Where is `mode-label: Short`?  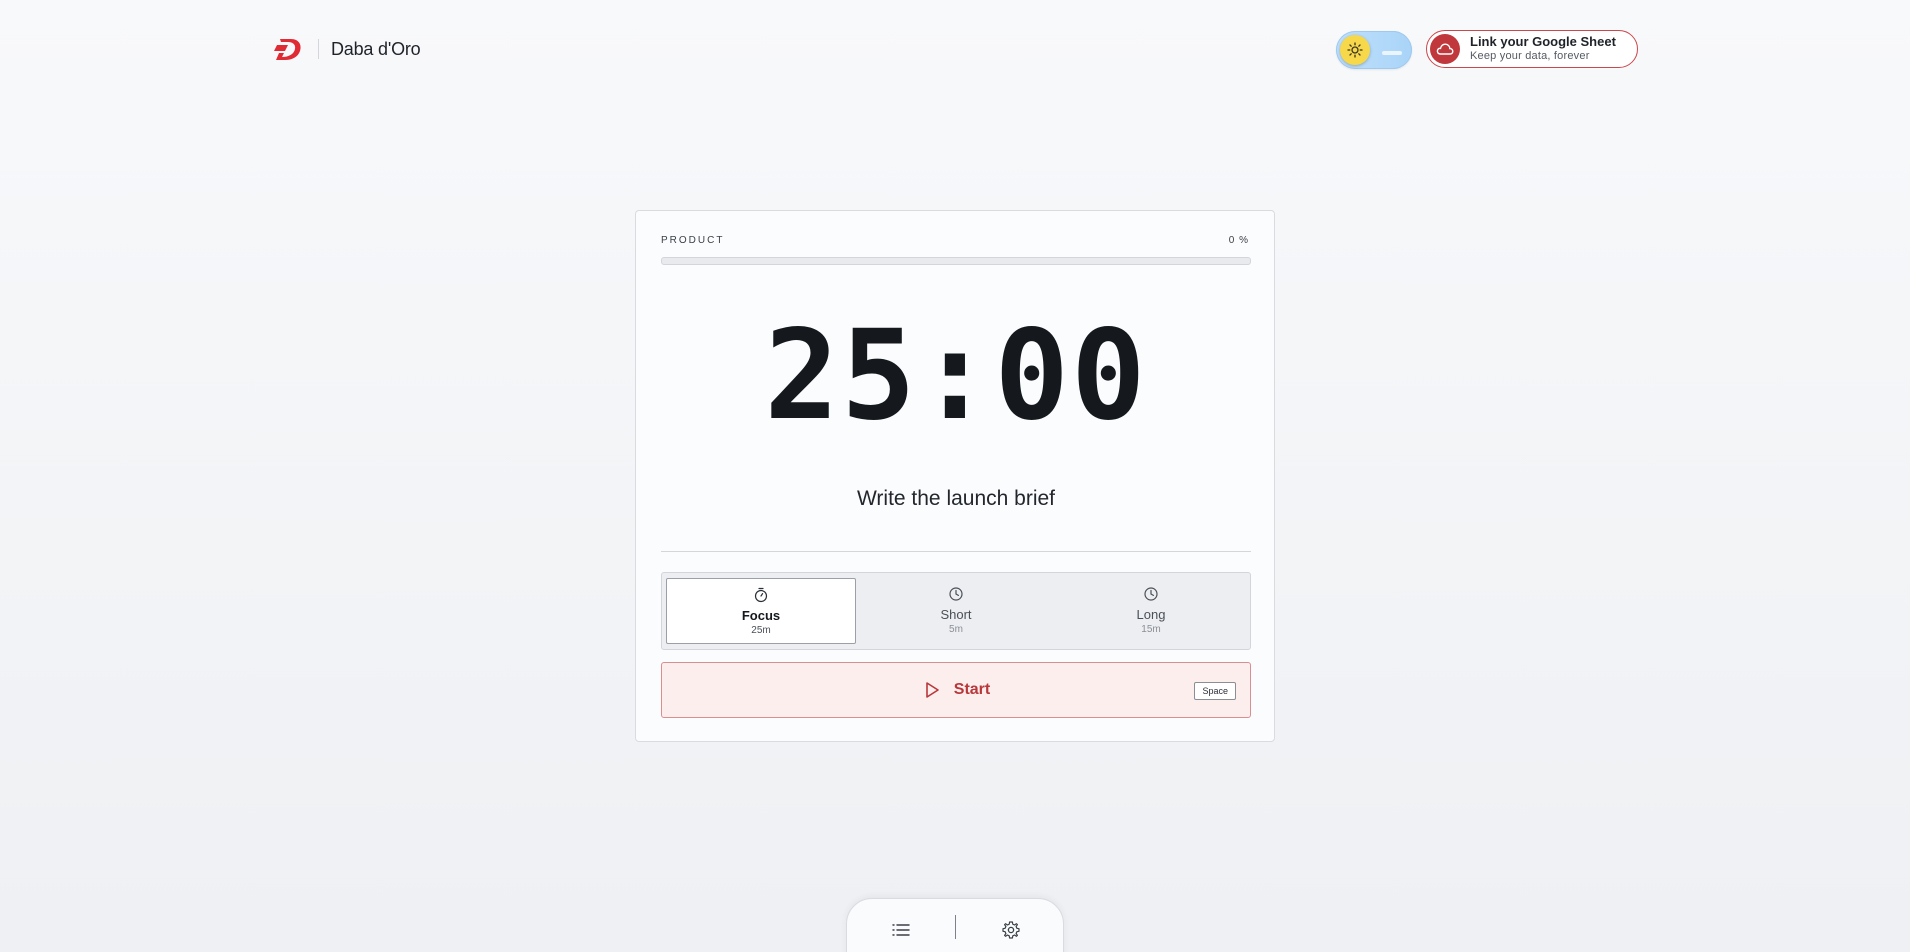
mode-label: Short is located at coordinates (956, 614).